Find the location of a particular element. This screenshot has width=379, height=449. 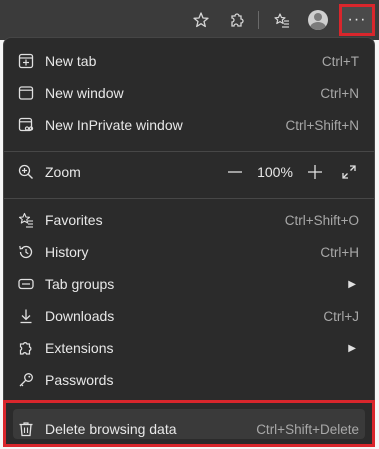

menu-item-label: Zoom is located at coordinates (63, 172).